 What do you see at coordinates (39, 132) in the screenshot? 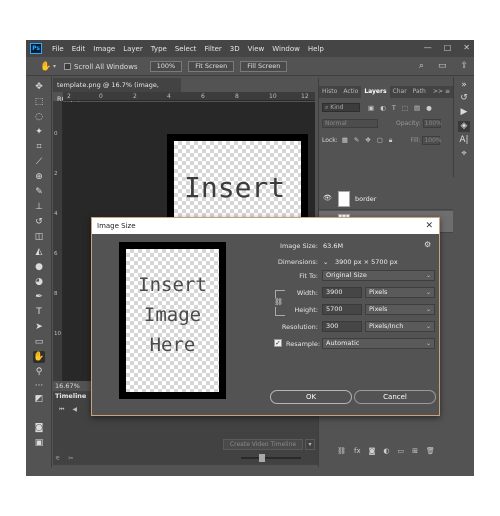
I see `magic-wand-icon: ✦` at bounding box center [39, 132].